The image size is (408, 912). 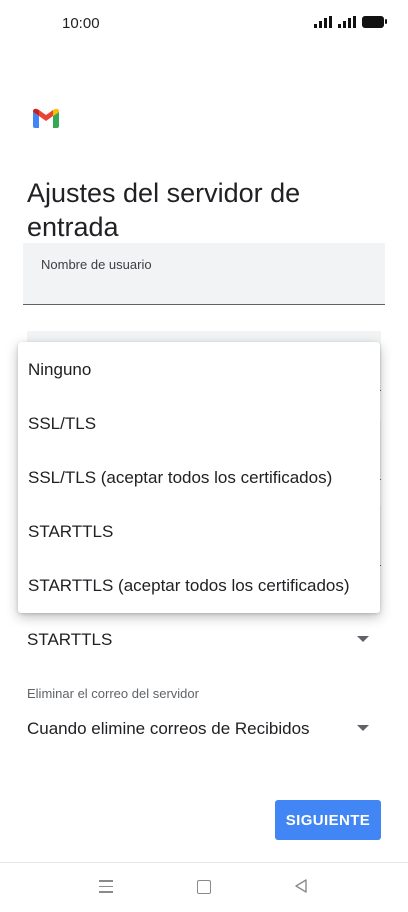 What do you see at coordinates (202, 640) in the screenshot?
I see `security-type-select: STARTTLS` at bounding box center [202, 640].